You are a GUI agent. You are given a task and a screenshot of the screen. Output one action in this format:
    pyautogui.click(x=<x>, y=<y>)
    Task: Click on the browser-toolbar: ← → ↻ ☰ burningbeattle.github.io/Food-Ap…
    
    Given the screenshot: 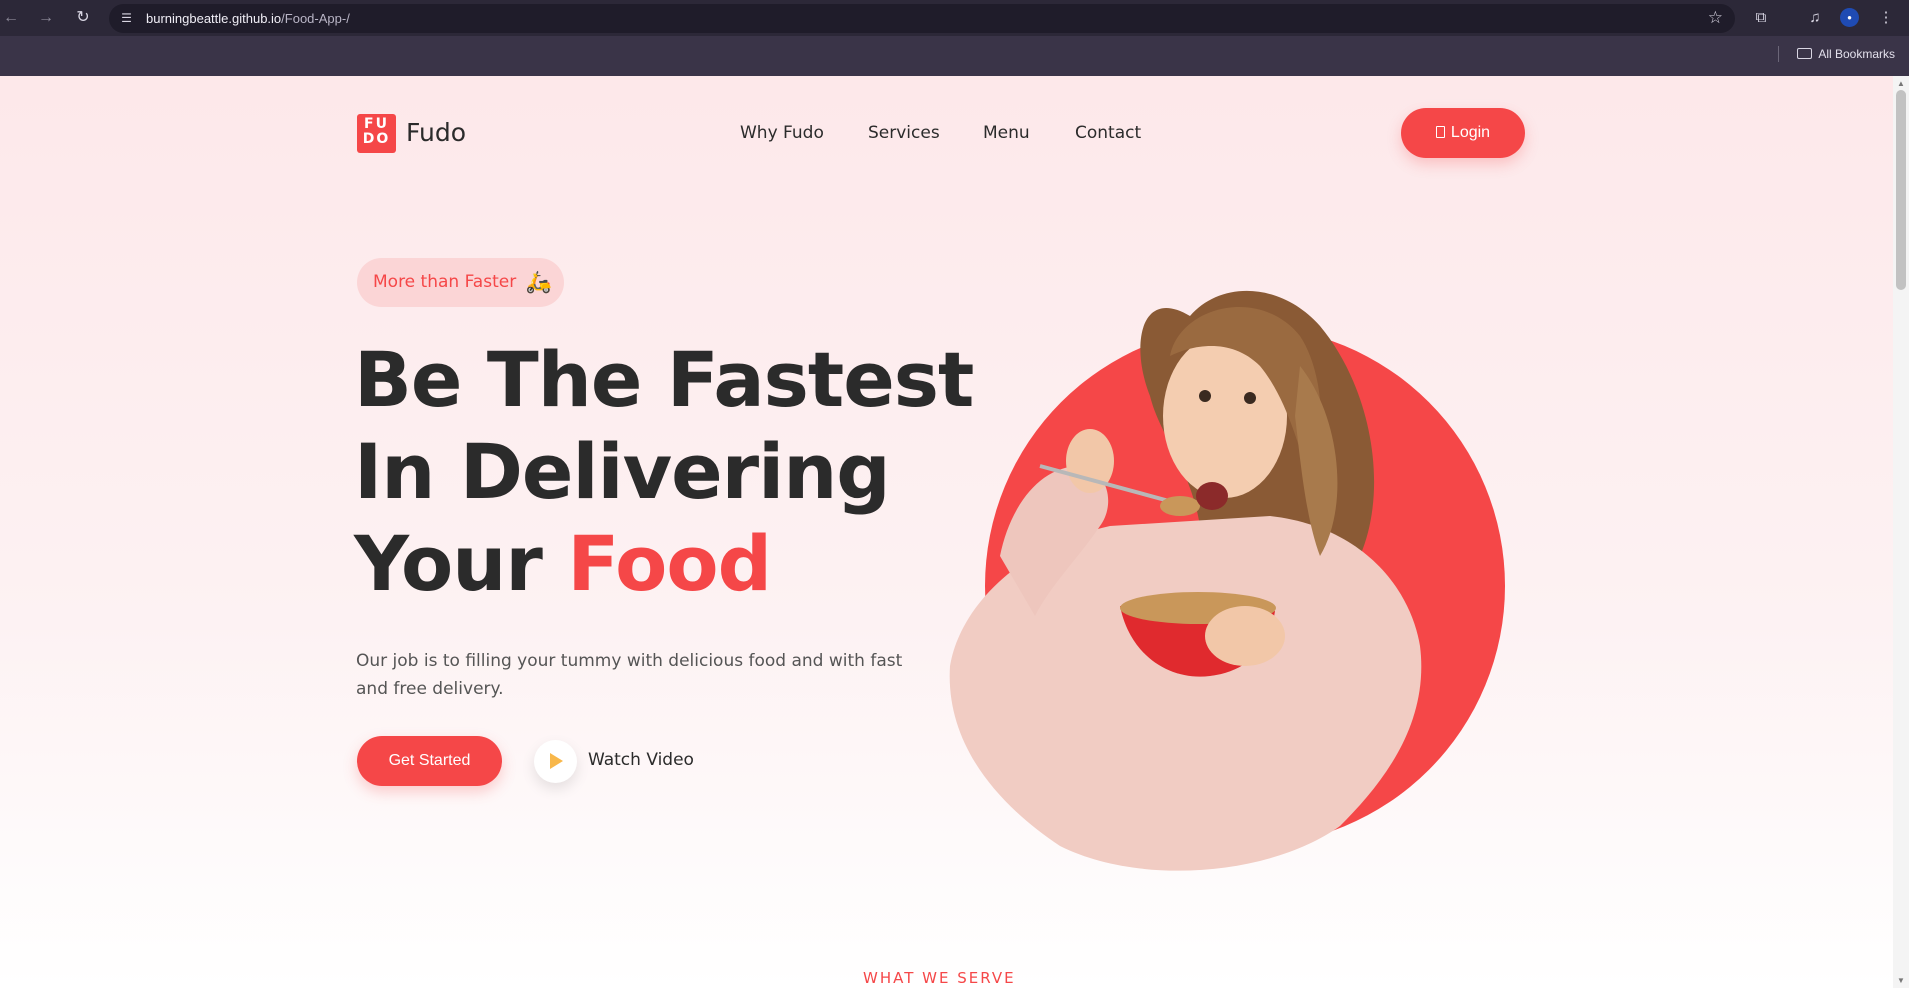 What is the action you would take?
    pyautogui.click(x=954, y=18)
    